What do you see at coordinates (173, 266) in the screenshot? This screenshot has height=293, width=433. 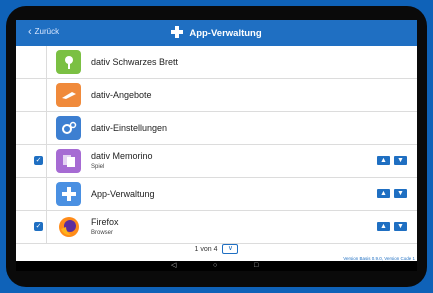 I see `back-nav-icon: ◁` at bounding box center [173, 266].